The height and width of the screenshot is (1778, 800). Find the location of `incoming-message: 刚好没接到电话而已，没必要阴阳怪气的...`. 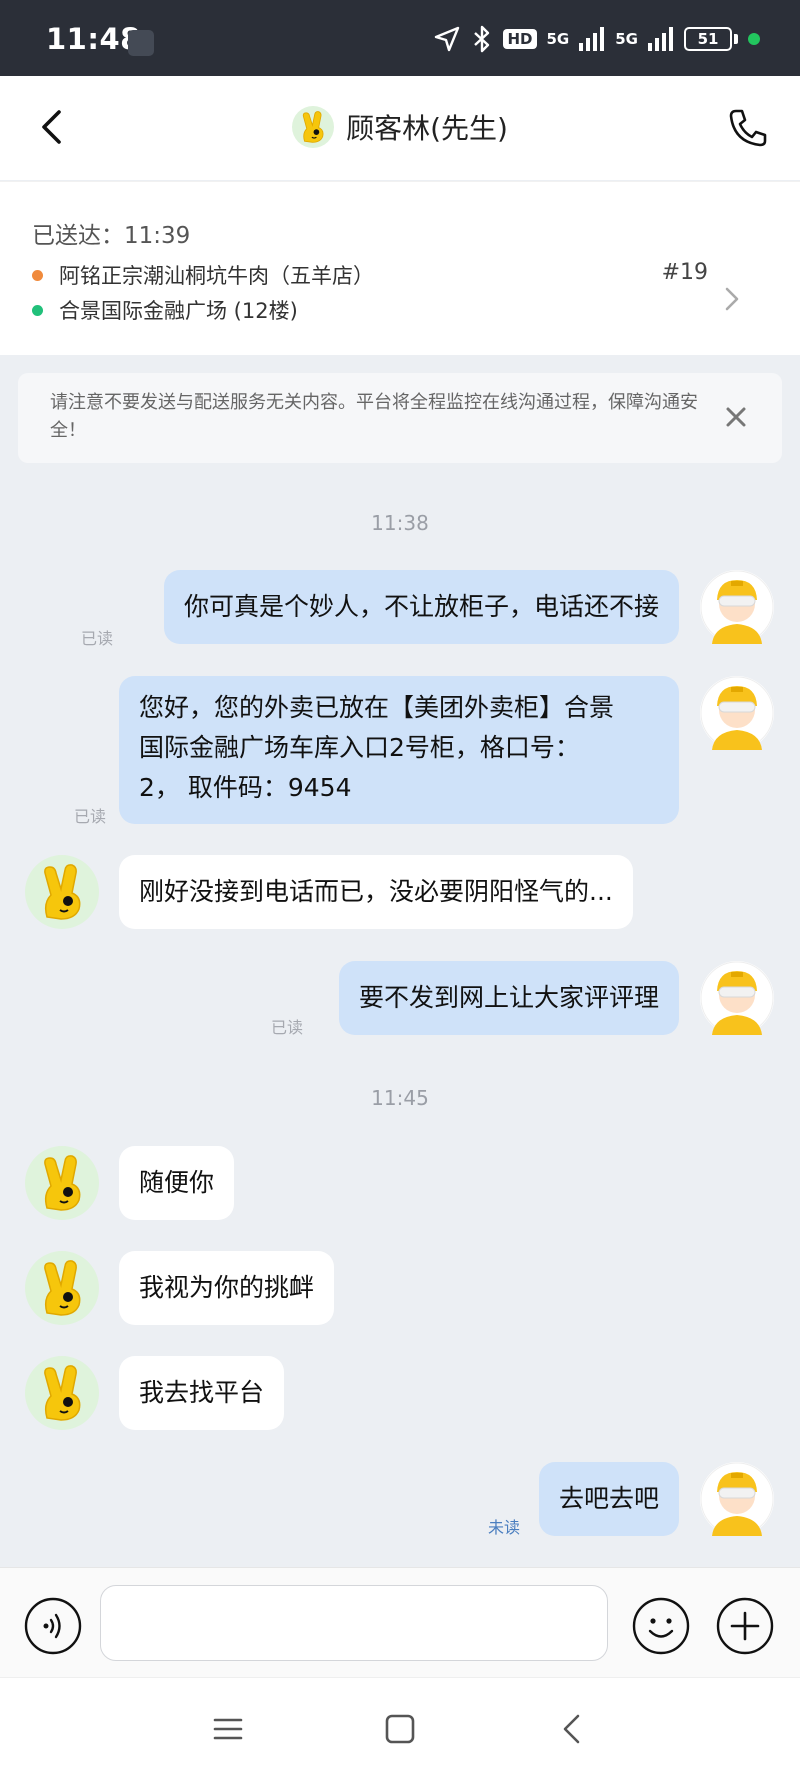

incoming-message: 刚好没接到电话而已，没必要阴阳怪气的... is located at coordinates (376, 892).